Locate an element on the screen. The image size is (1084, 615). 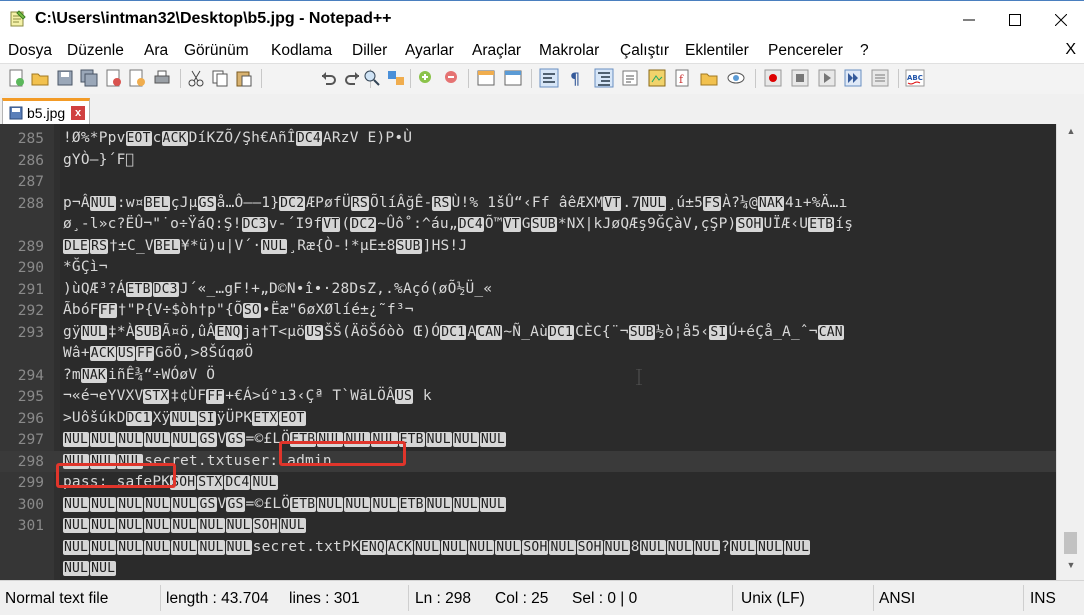
undo-icon is located at coordinates (328, 78).